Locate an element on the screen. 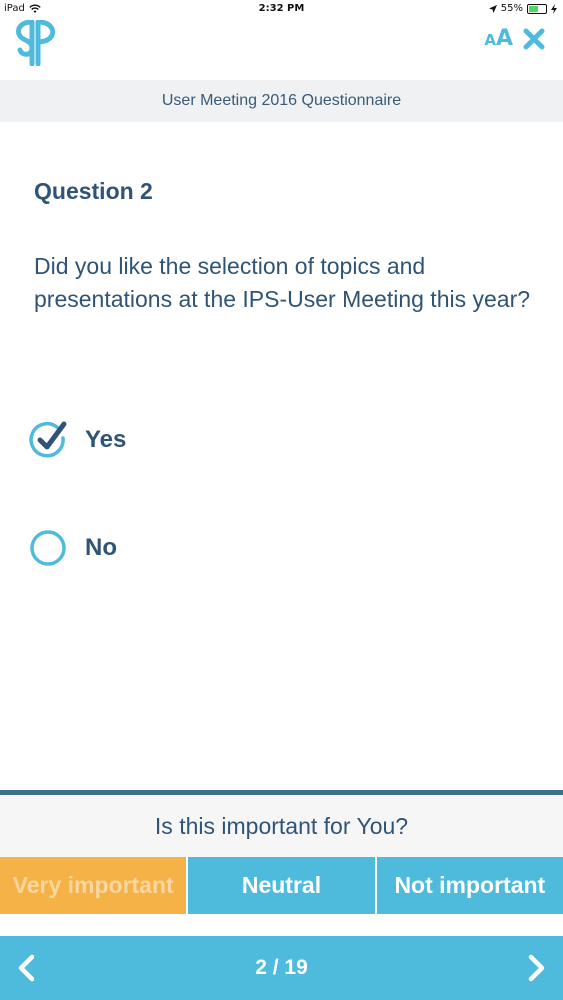 The height and width of the screenshot is (1000, 563). importance-prompt: Is this important for You? is located at coordinates (281, 825).